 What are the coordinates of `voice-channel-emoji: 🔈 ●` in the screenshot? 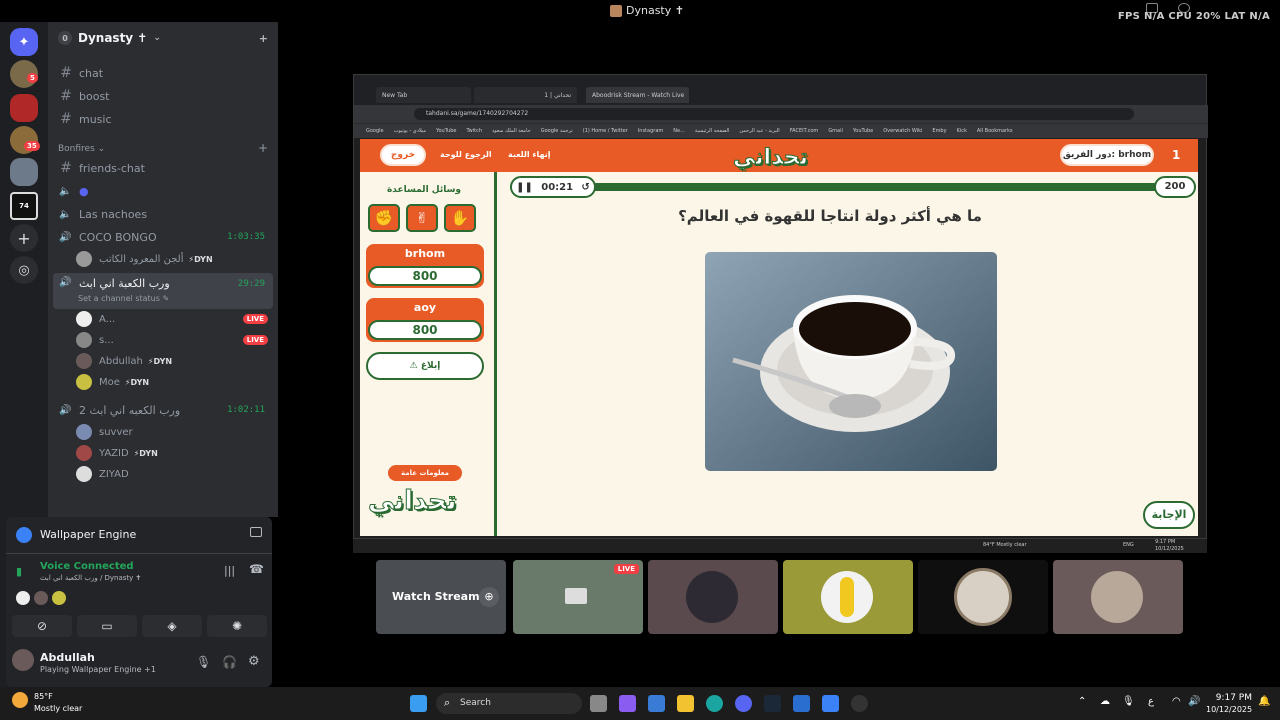 It's located at (163, 191).